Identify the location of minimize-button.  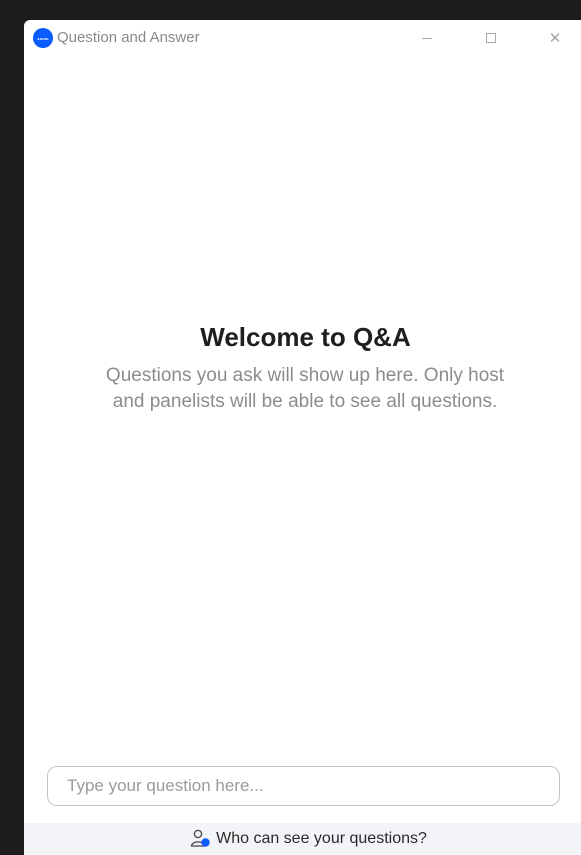
(427, 38).